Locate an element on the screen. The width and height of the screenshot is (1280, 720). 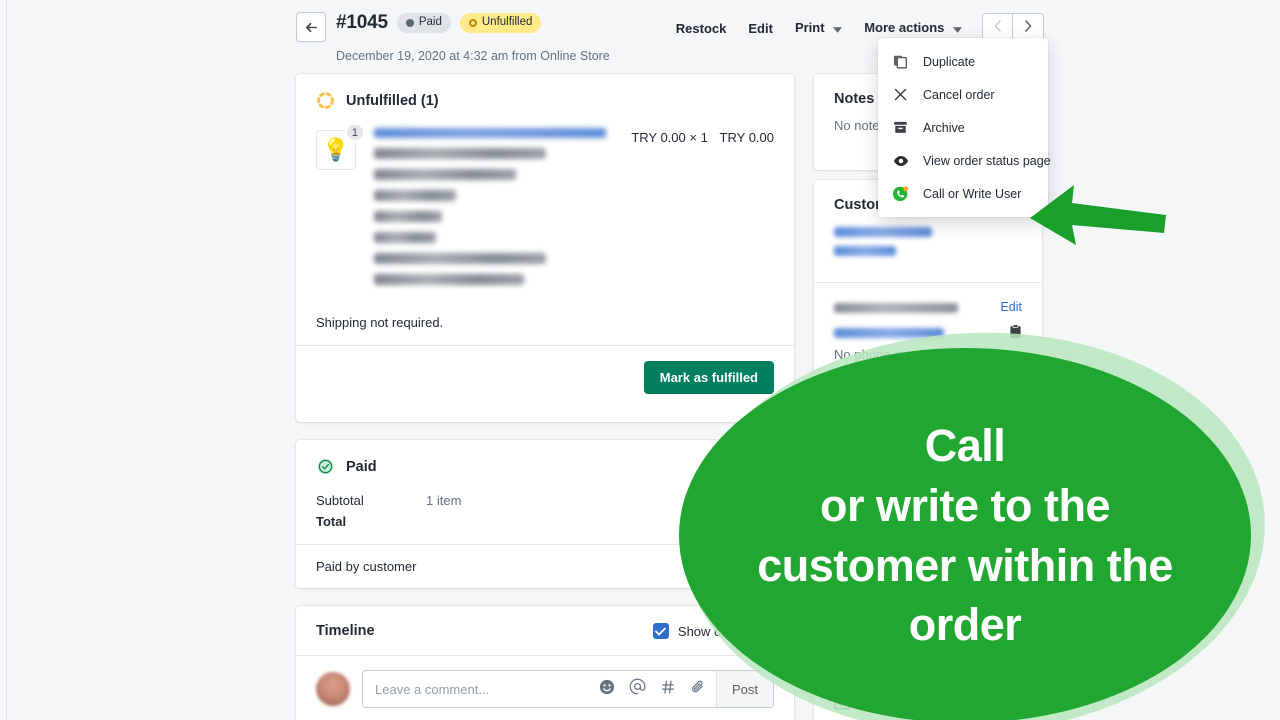
callout-line-3: customer within the is located at coordinates (965, 565).